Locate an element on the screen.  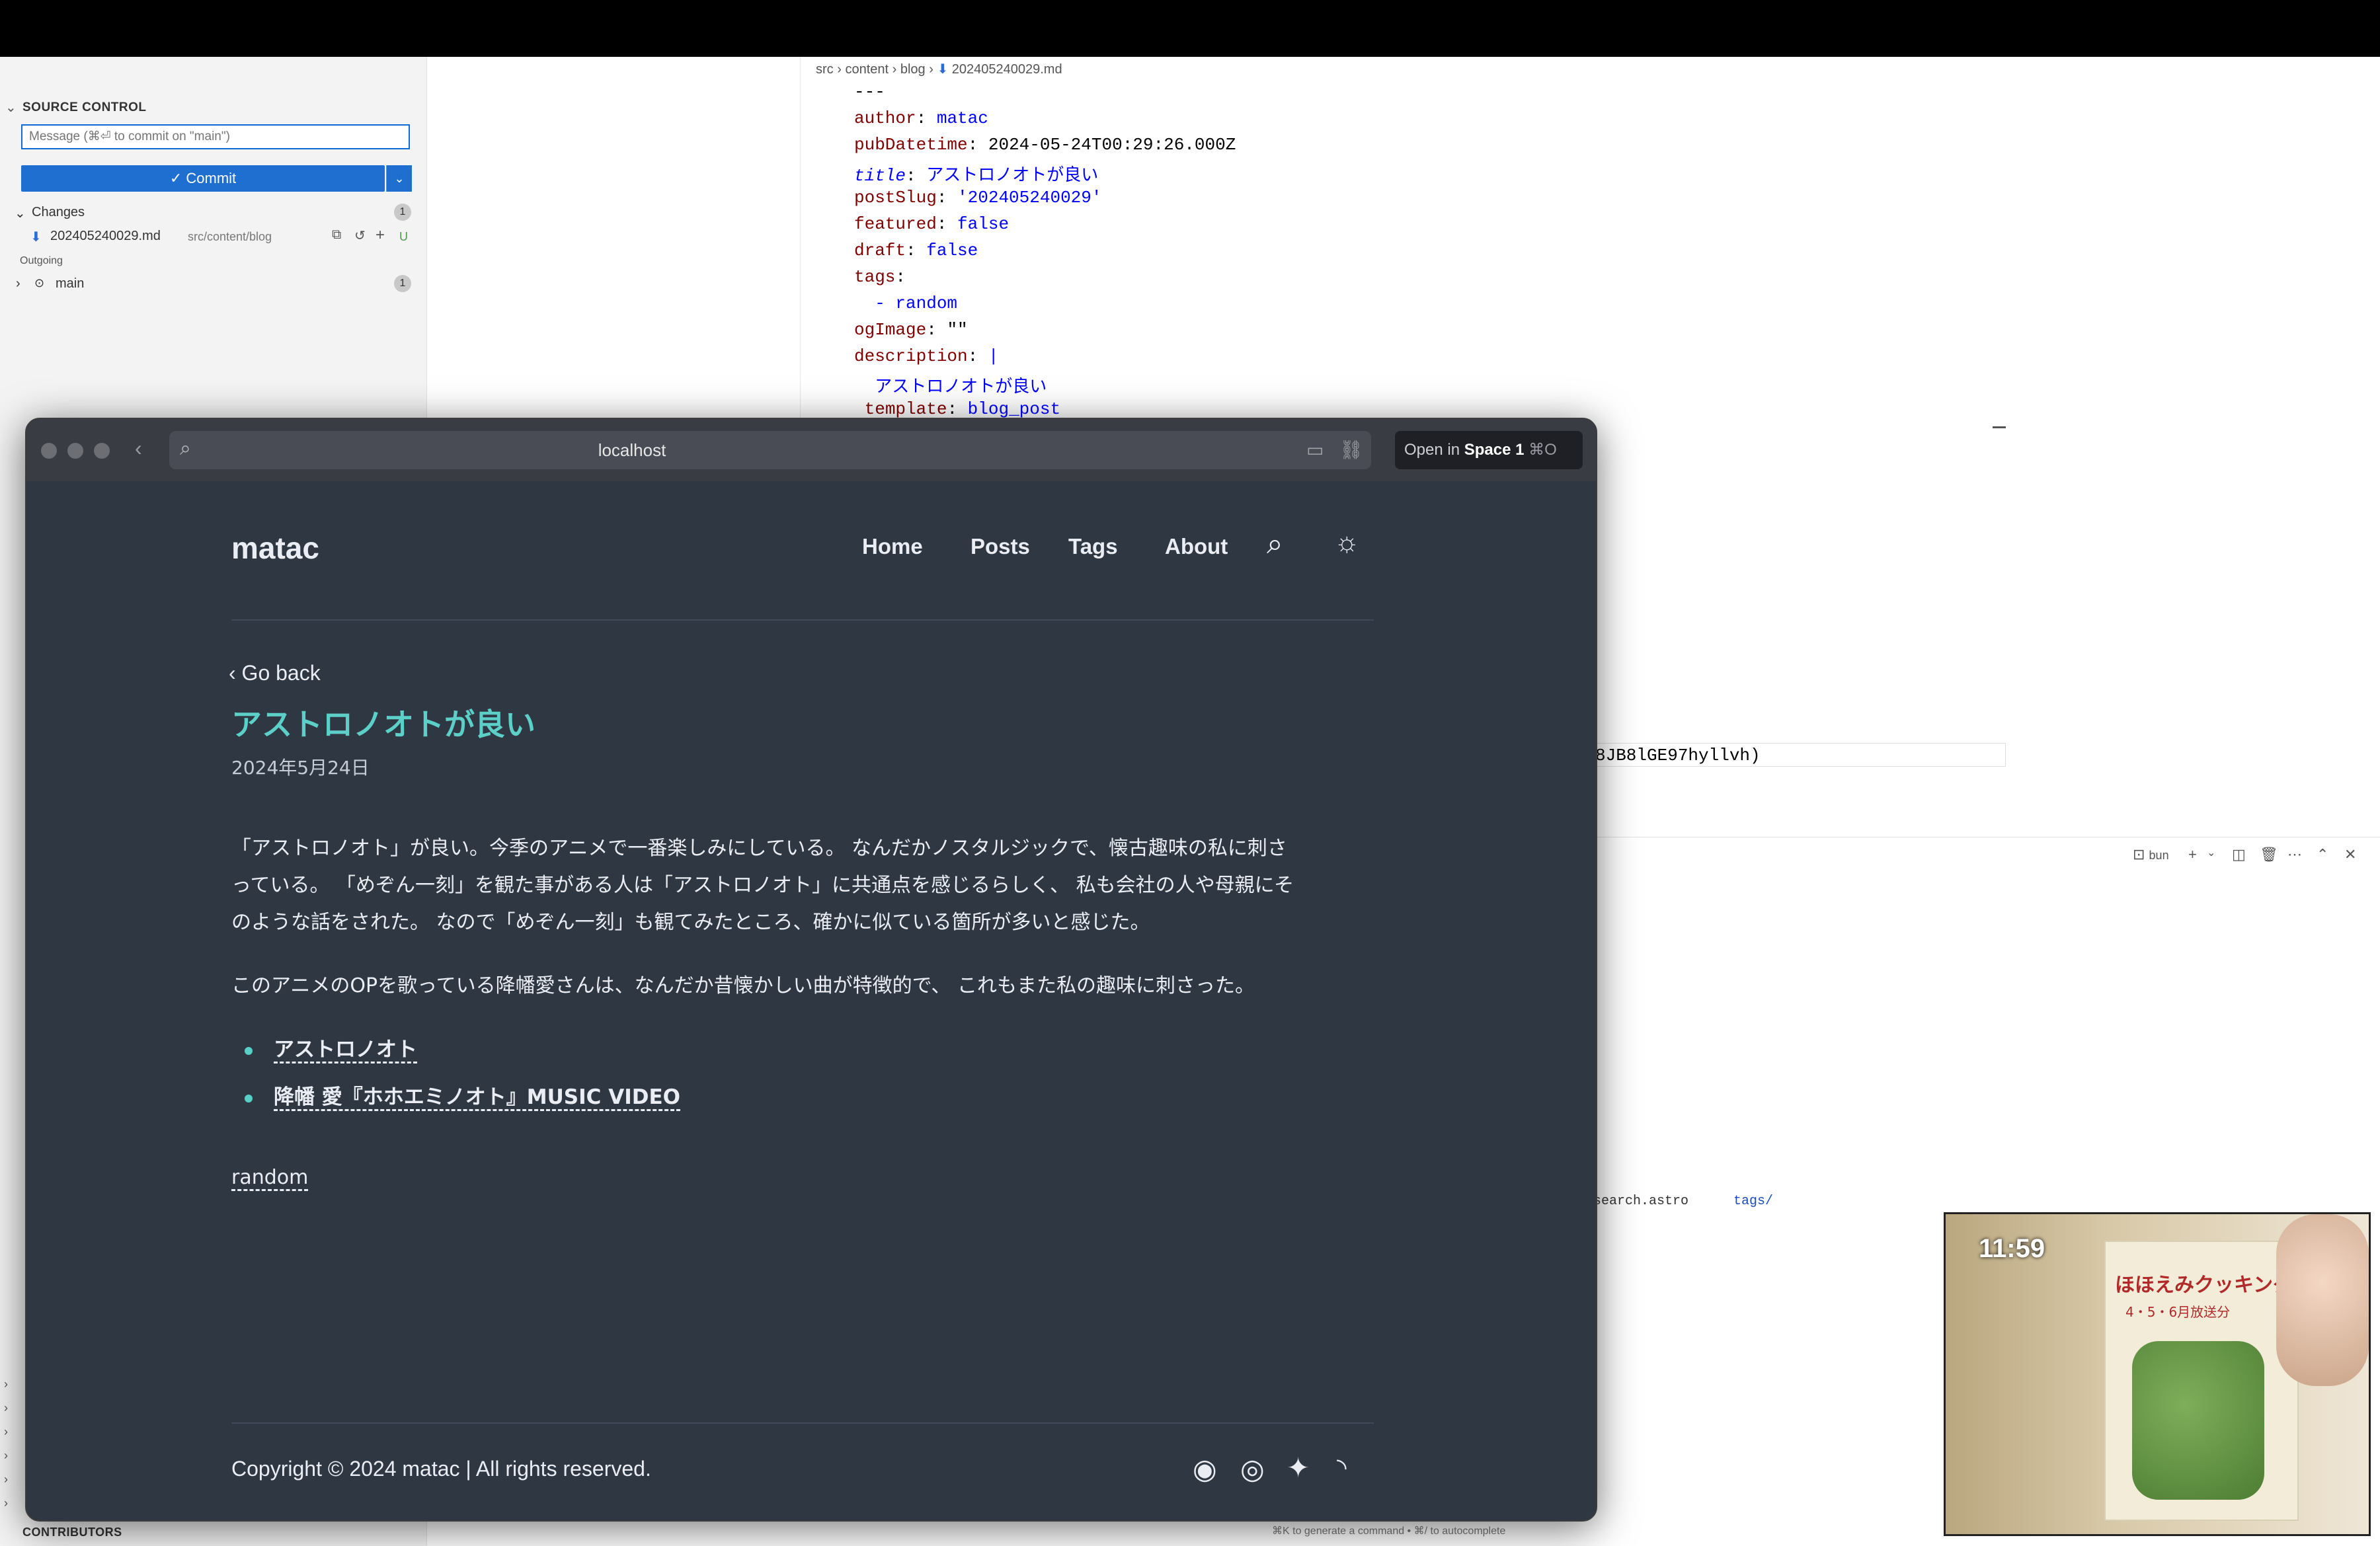
go-back-link: ‹ Go back is located at coordinates (275, 673).